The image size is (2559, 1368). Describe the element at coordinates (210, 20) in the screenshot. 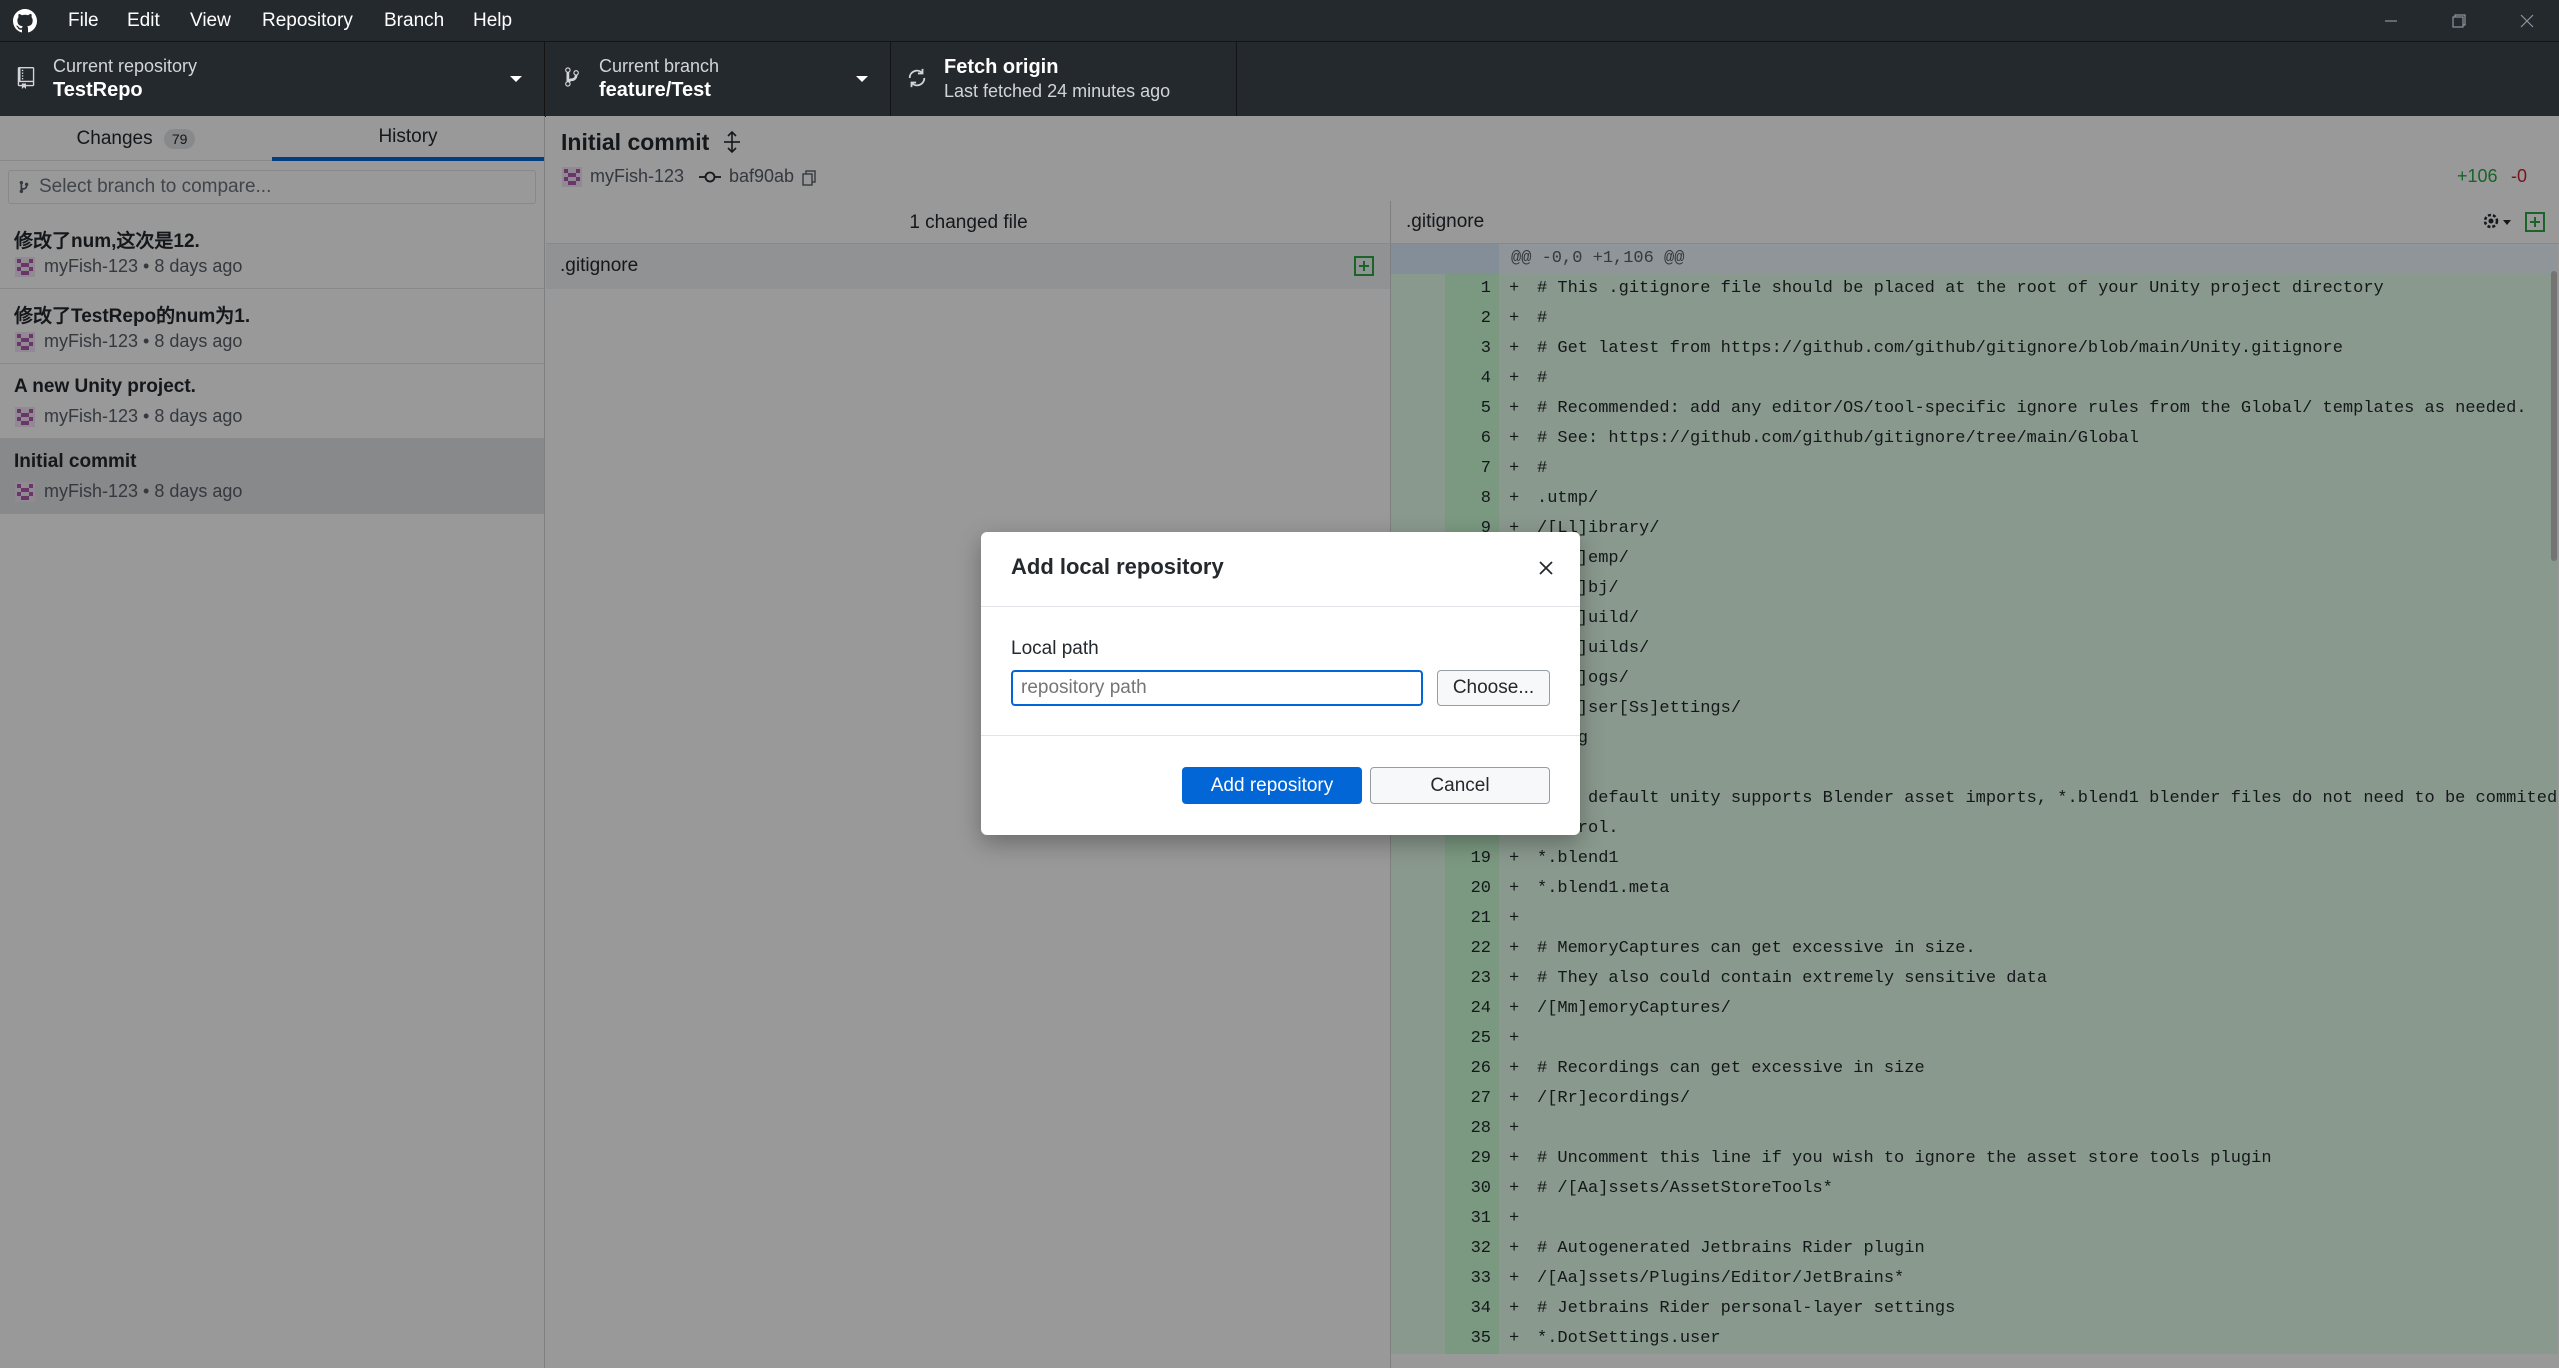

I see `menu-view: View` at that location.